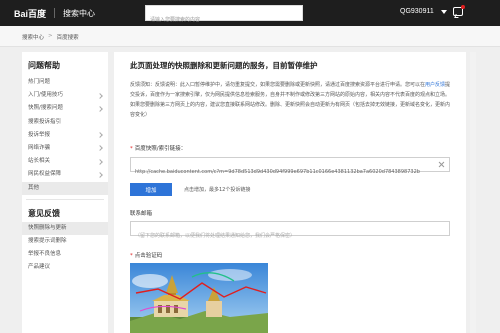  What do you see at coordinates (435, 85) in the screenshot?
I see `feedback-link: 用户反馈` at bounding box center [435, 85].